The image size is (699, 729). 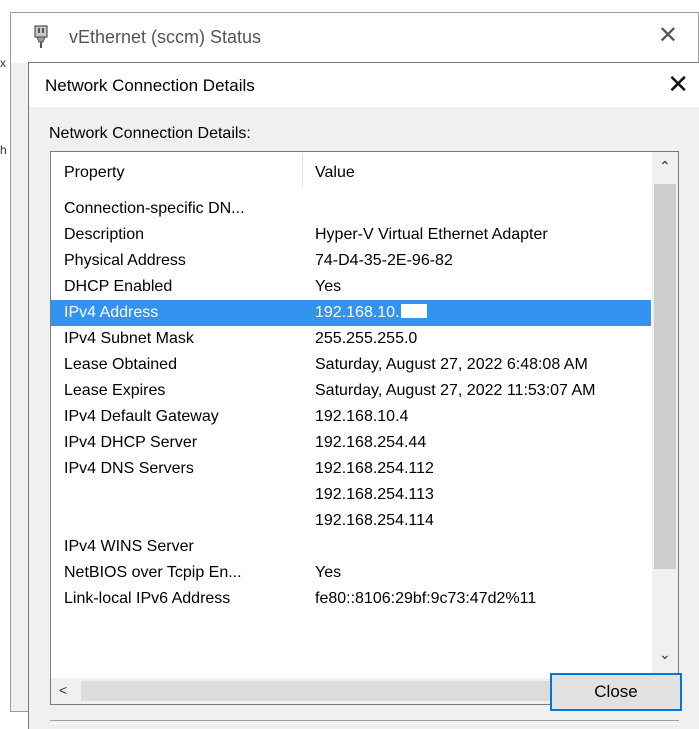 I want to click on column-header-property: Property, so click(x=94, y=173).